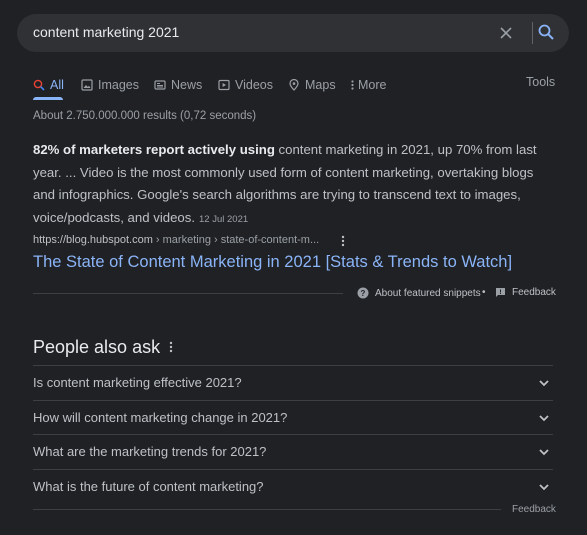 The image size is (587, 535). What do you see at coordinates (540, 82) in the screenshot?
I see `tools-button: Tools` at bounding box center [540, 82].